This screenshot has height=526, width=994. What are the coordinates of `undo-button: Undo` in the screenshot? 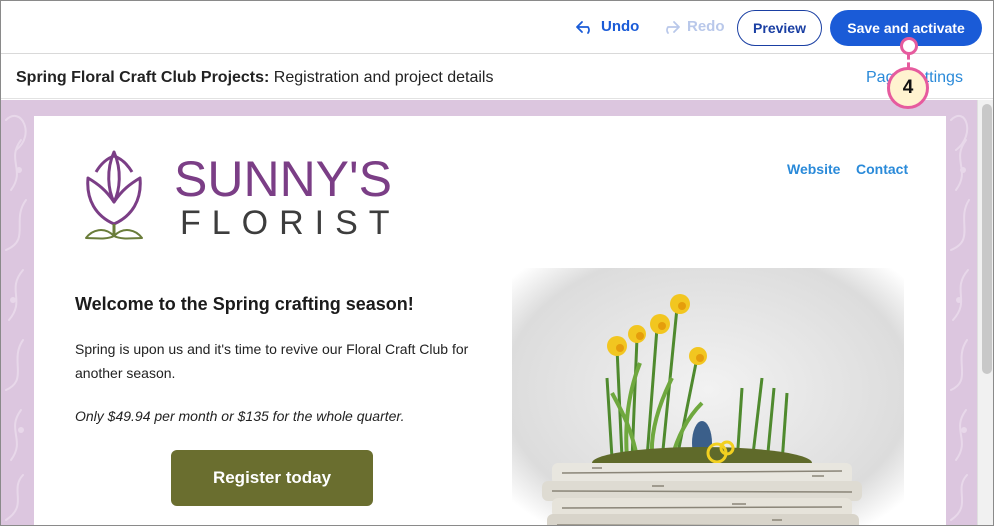 It's located at (607, 26).